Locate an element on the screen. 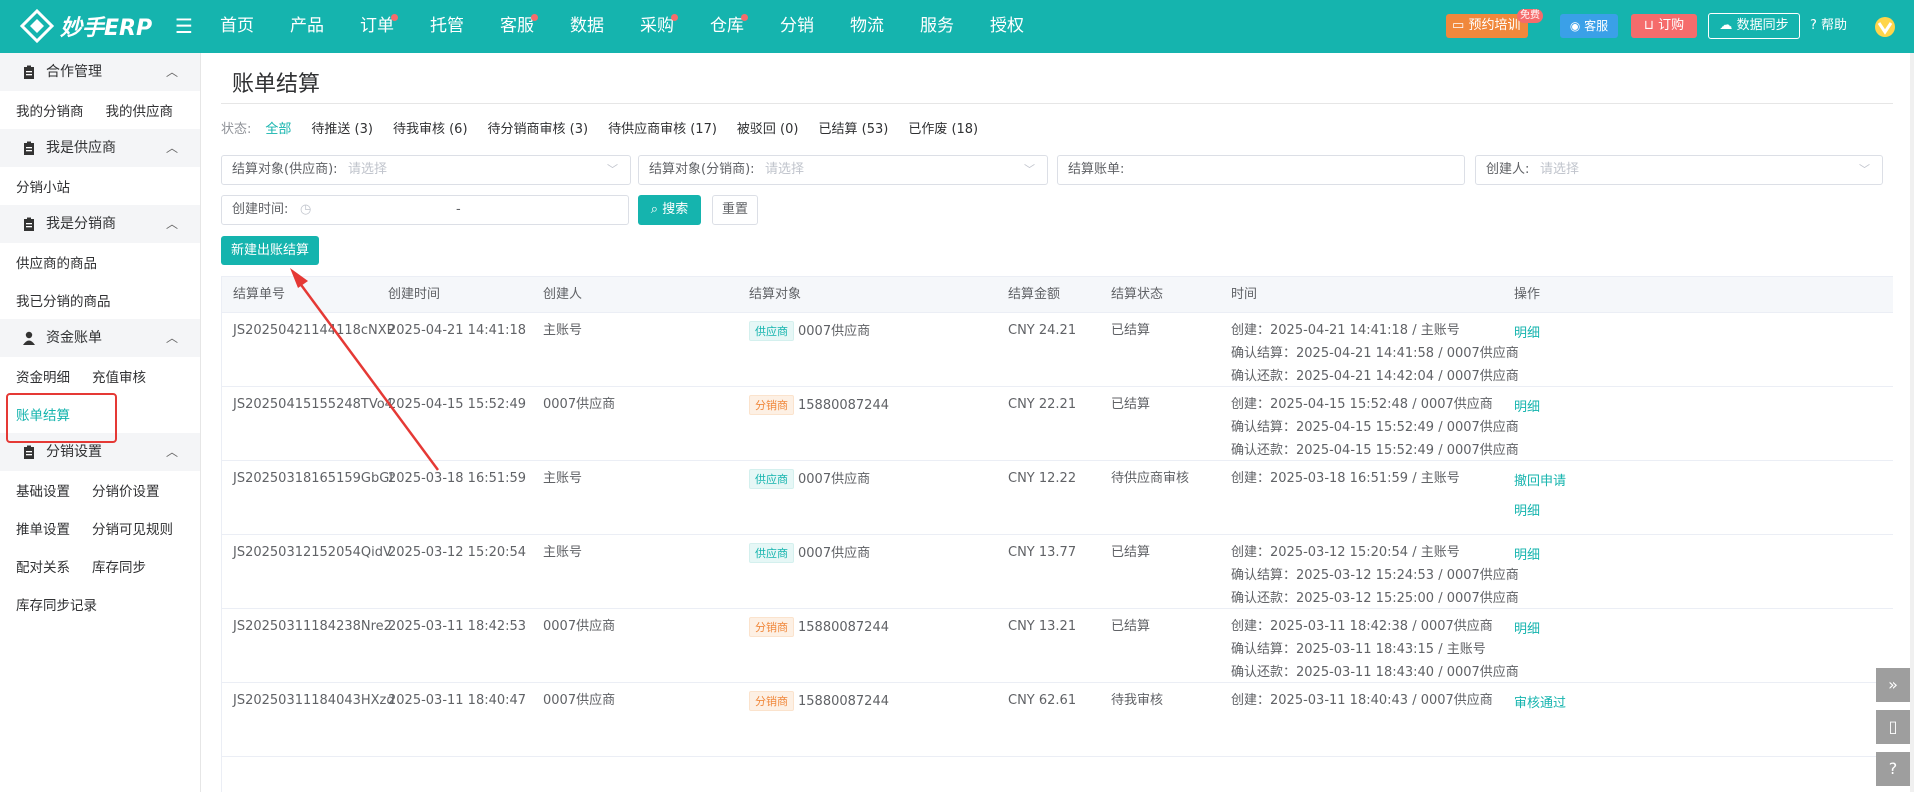 This screenshot has width=1914, height=792. new-settlement-button: 新建出账结算 is located at coordinates (270, 250).